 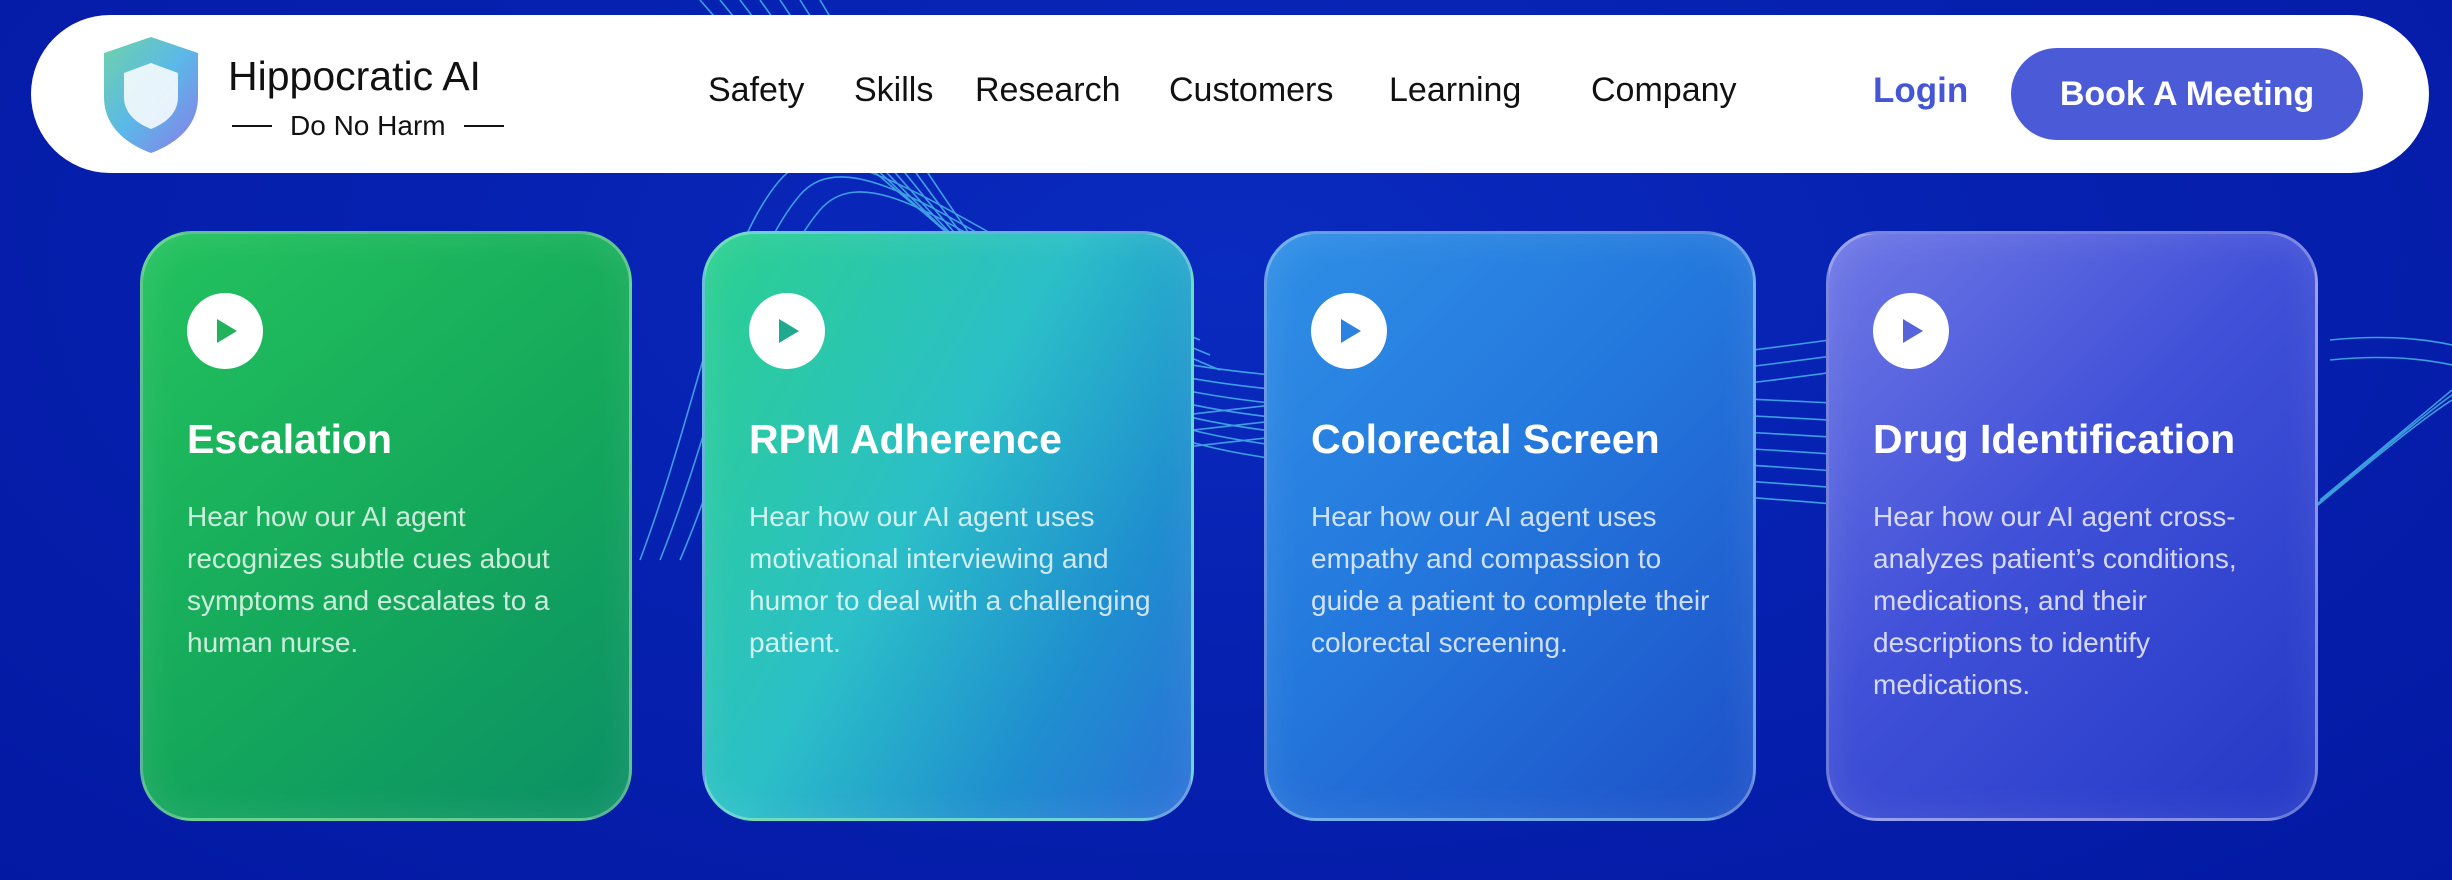 I want to click on card-title: Escalation, so click(x=290, y=439).